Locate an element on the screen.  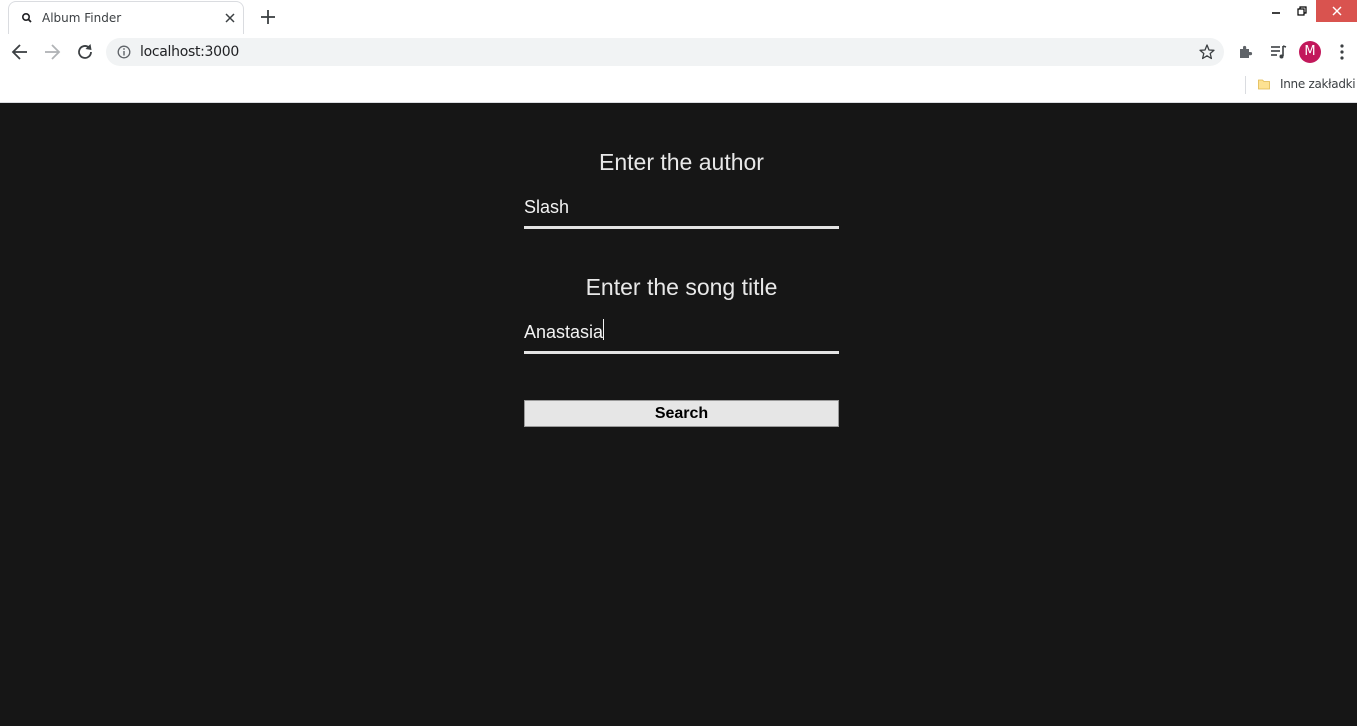
browser-toolbar: localhost:3000 M is located at coordinates (678, 52).